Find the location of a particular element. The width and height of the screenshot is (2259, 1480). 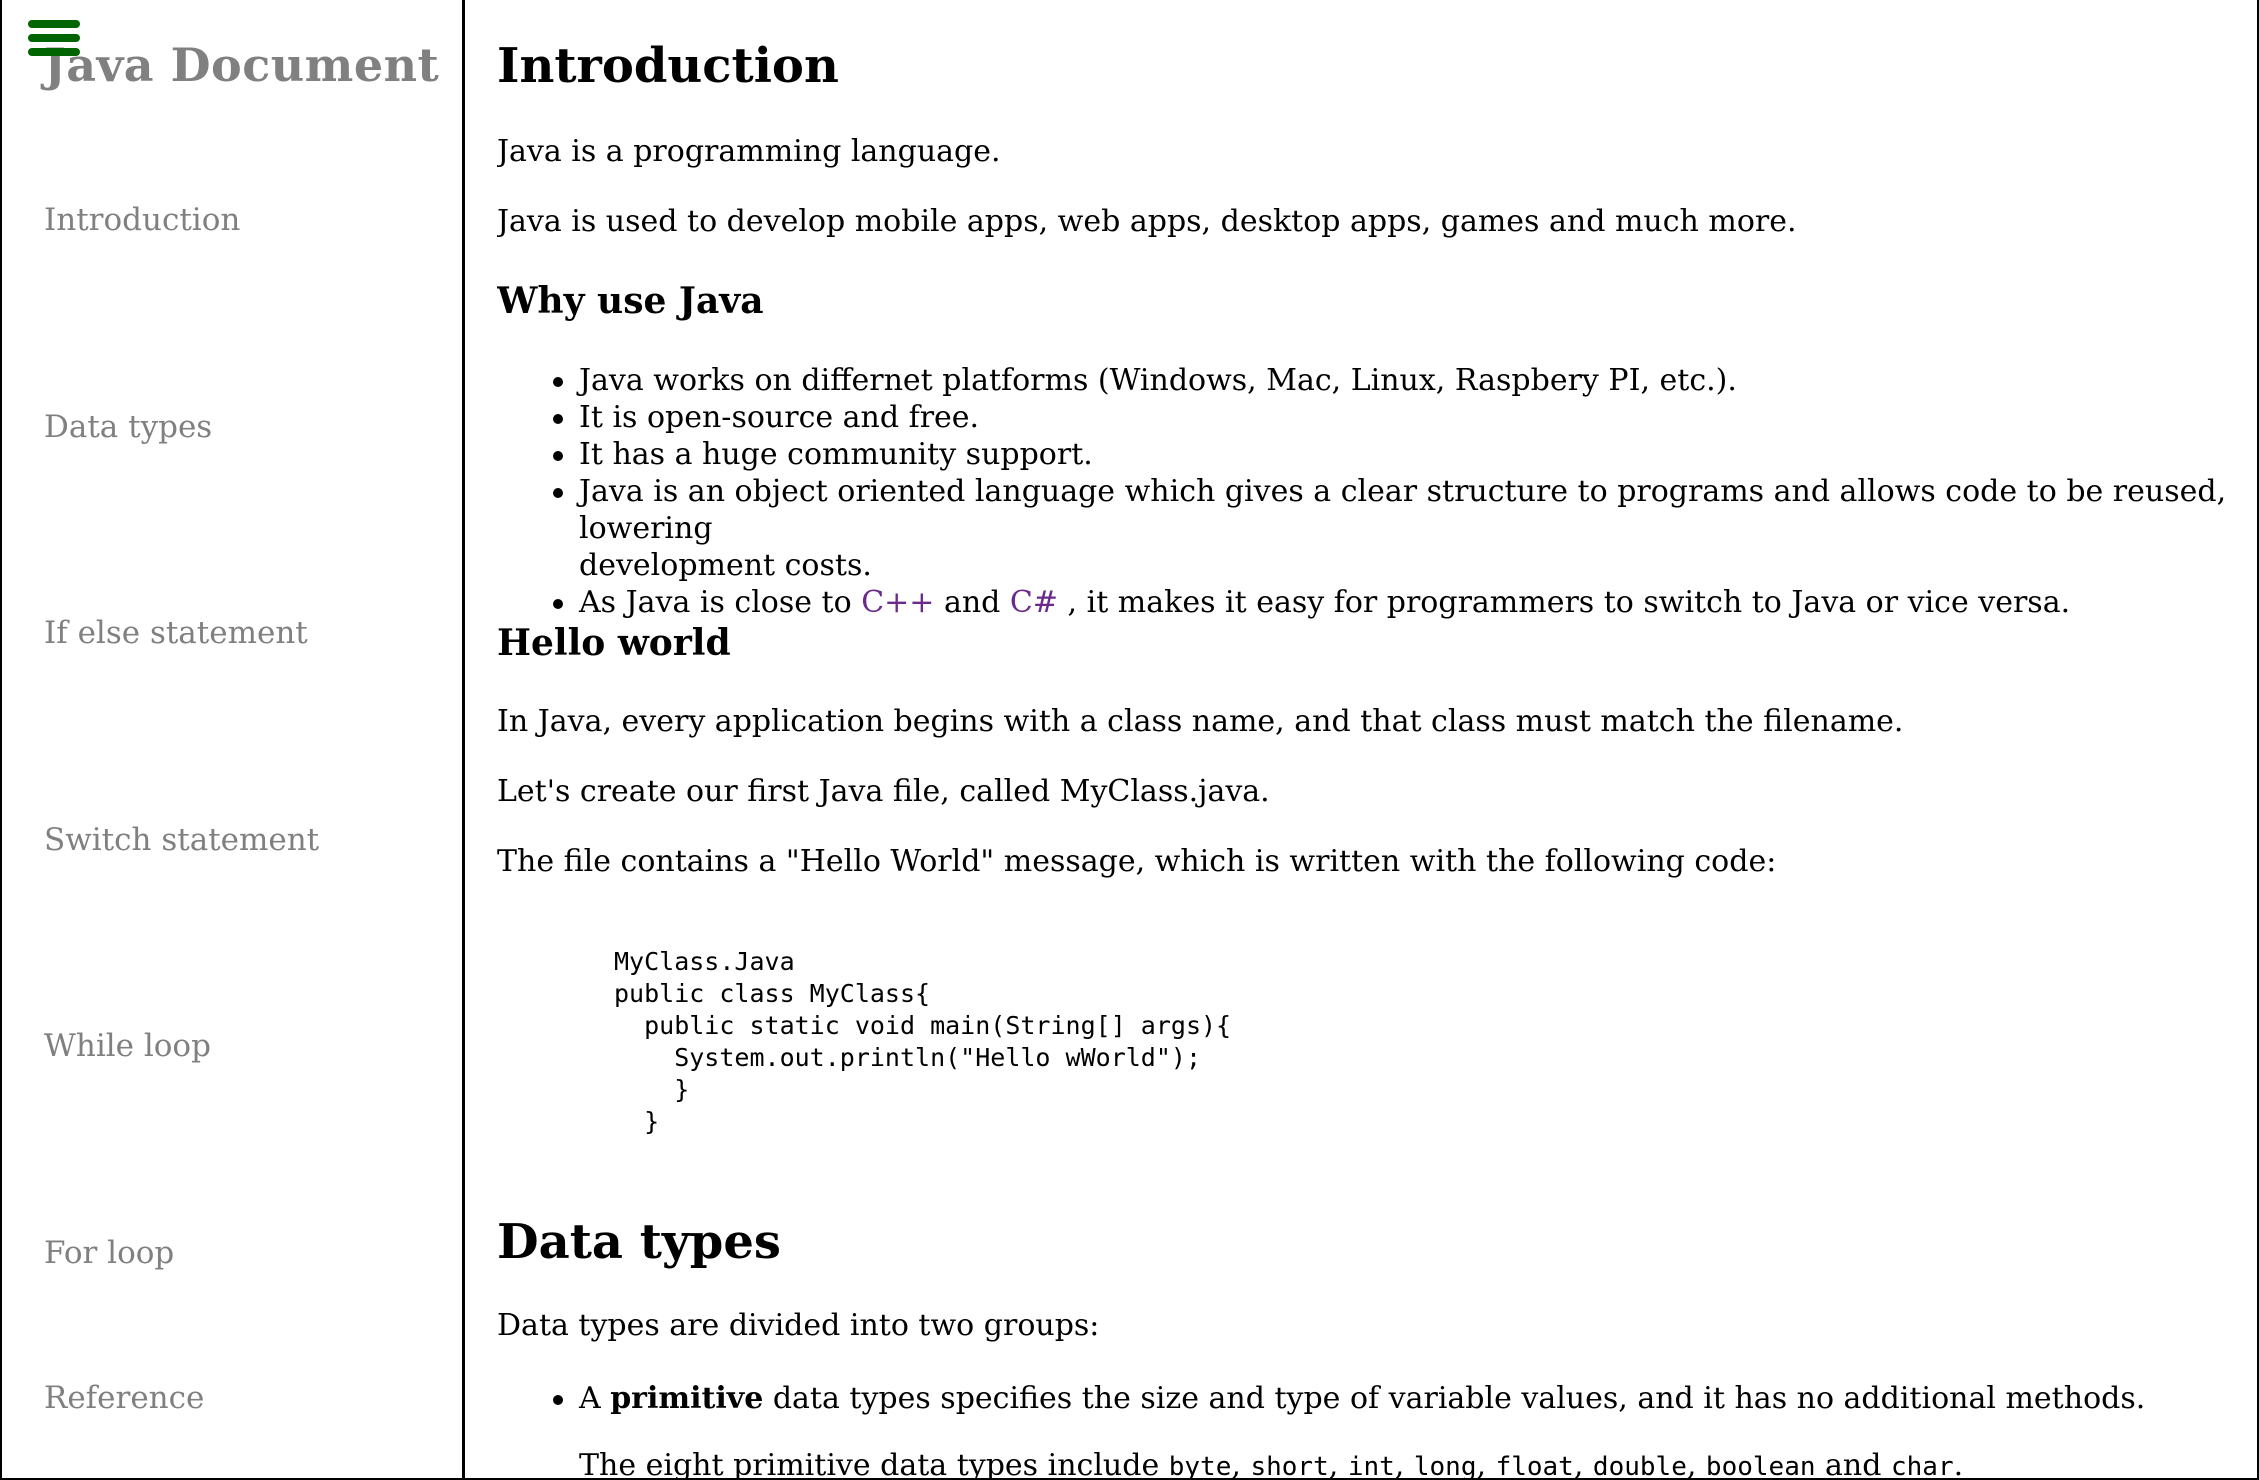

sidebar-title: Java Document is located at coordinates (242, 65).